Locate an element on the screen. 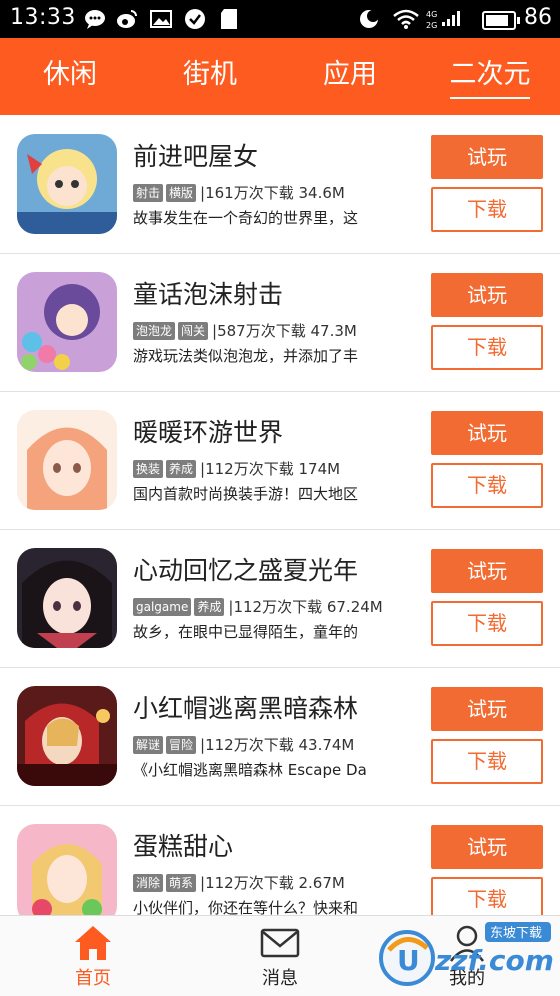 This screenshot has height=996, width=560. app-stats: 112万次下载 43.74M is located at coordinates (280, 745).